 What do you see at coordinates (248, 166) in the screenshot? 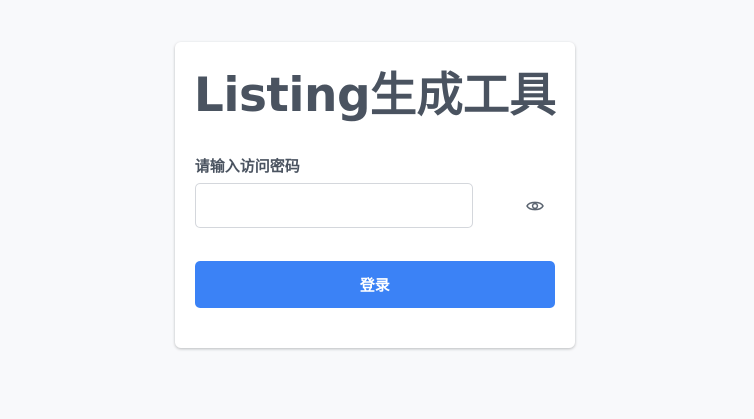
I see `password-label: 请输入访问密码` at bounding box center [248, 166].